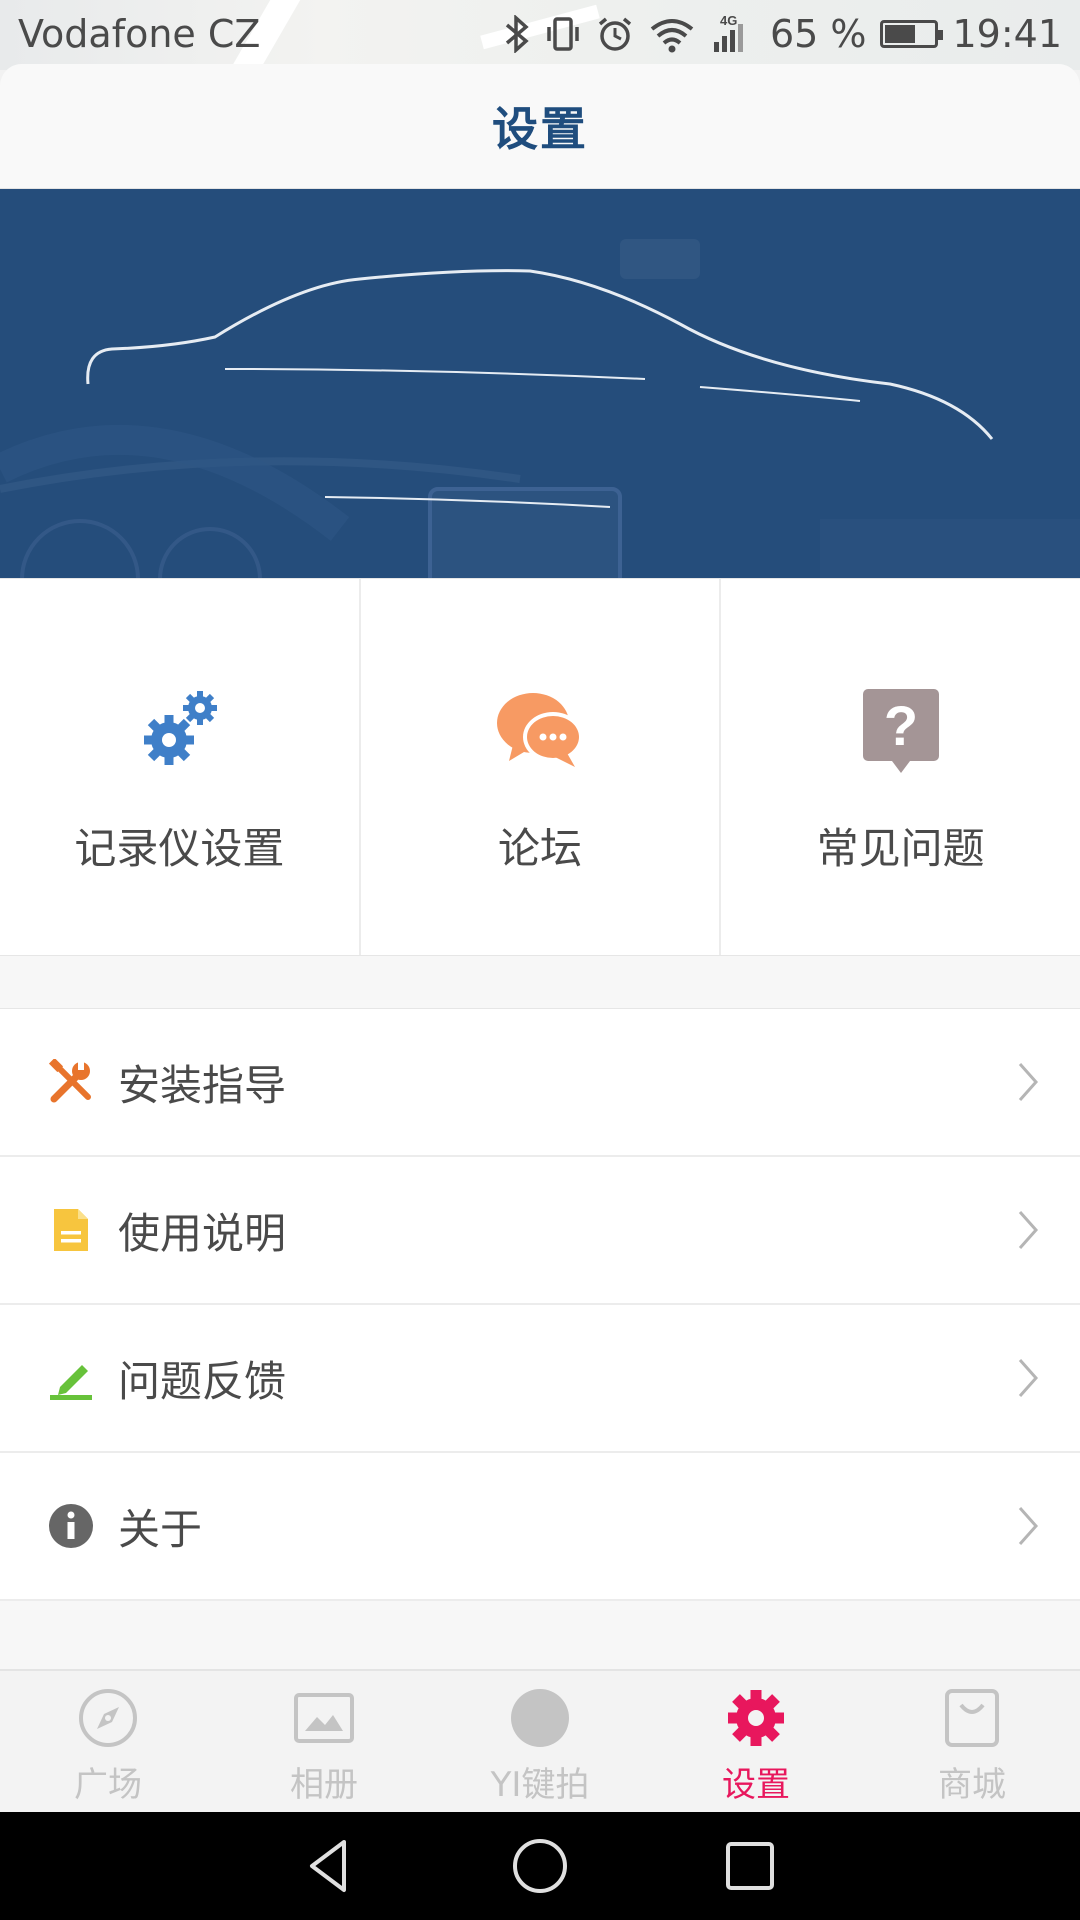  Describe the element at coordinates (818, 34) in the screenshot. I see `battery-percent: 65 %` at that location.